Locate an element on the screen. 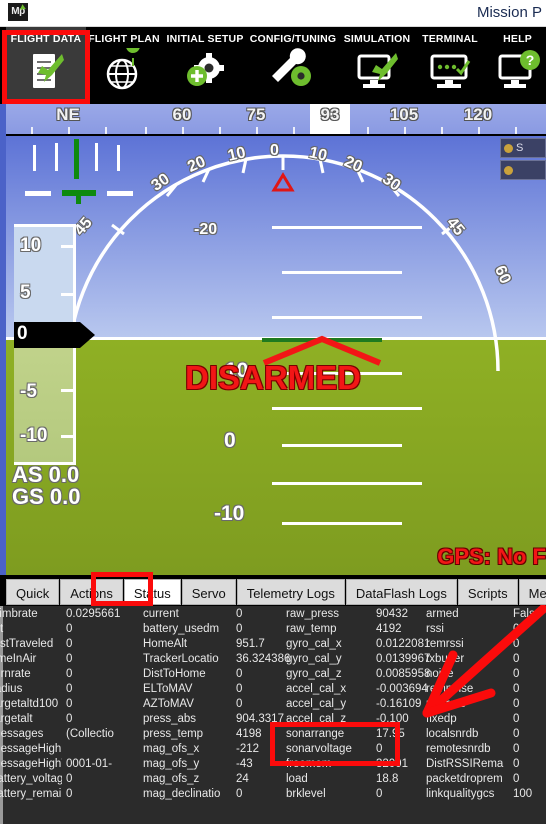 This screenshot has width=546, height=824. status-row: messageHighT 0001-01- is located at coordinates (65, 765).